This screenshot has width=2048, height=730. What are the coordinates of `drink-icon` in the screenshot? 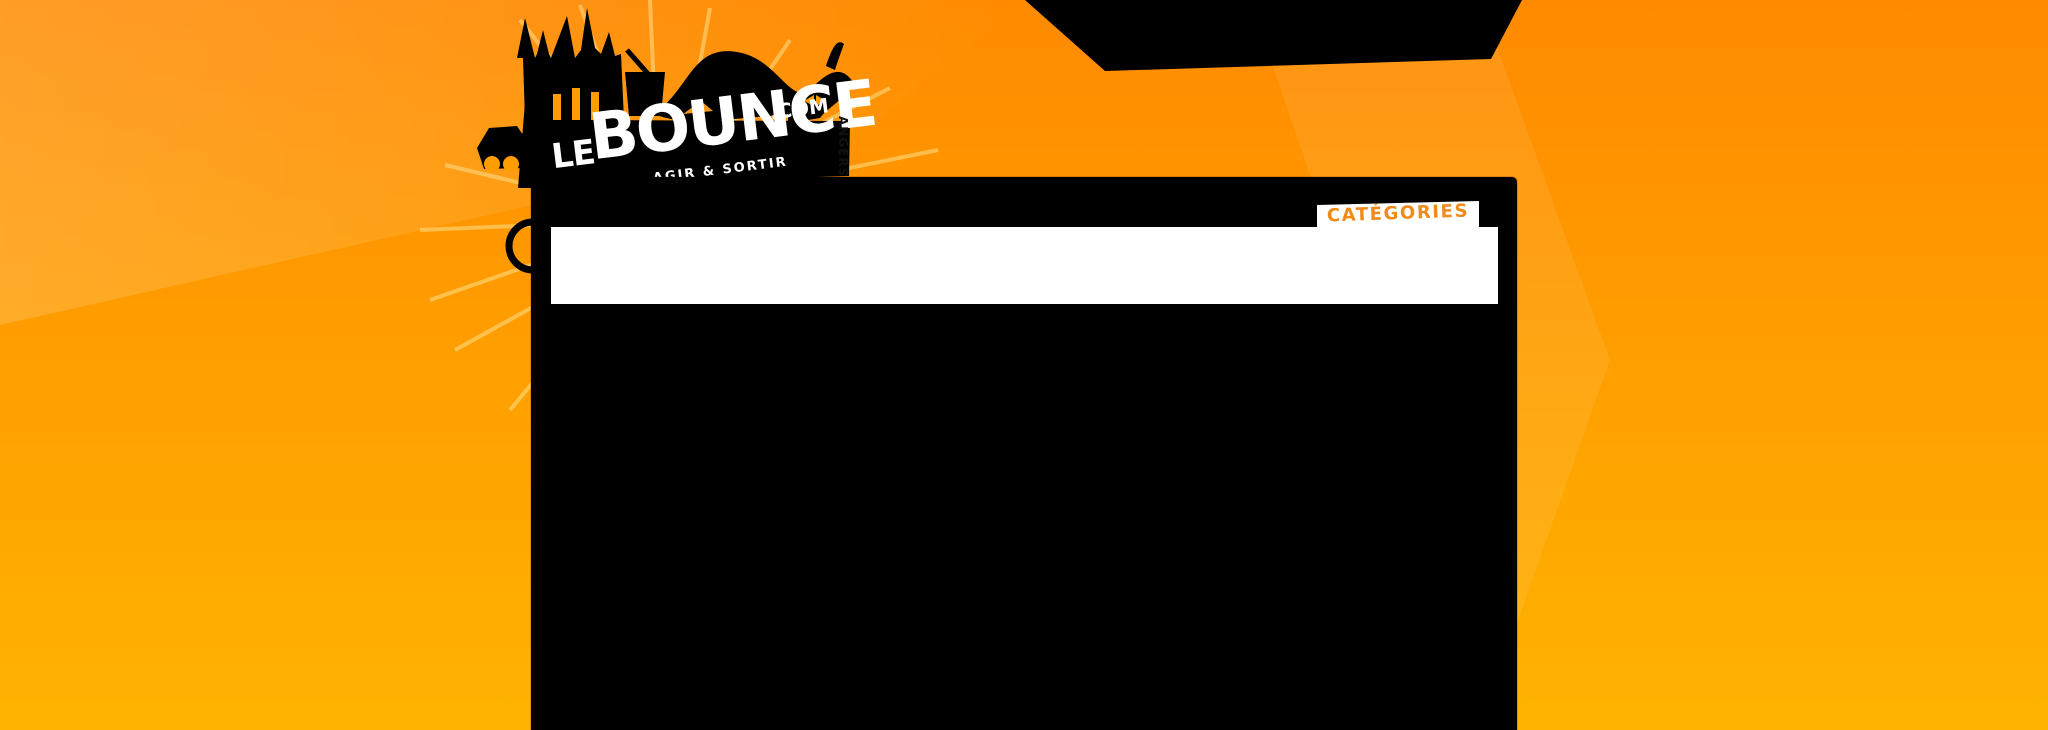 It's located at (645, 94).